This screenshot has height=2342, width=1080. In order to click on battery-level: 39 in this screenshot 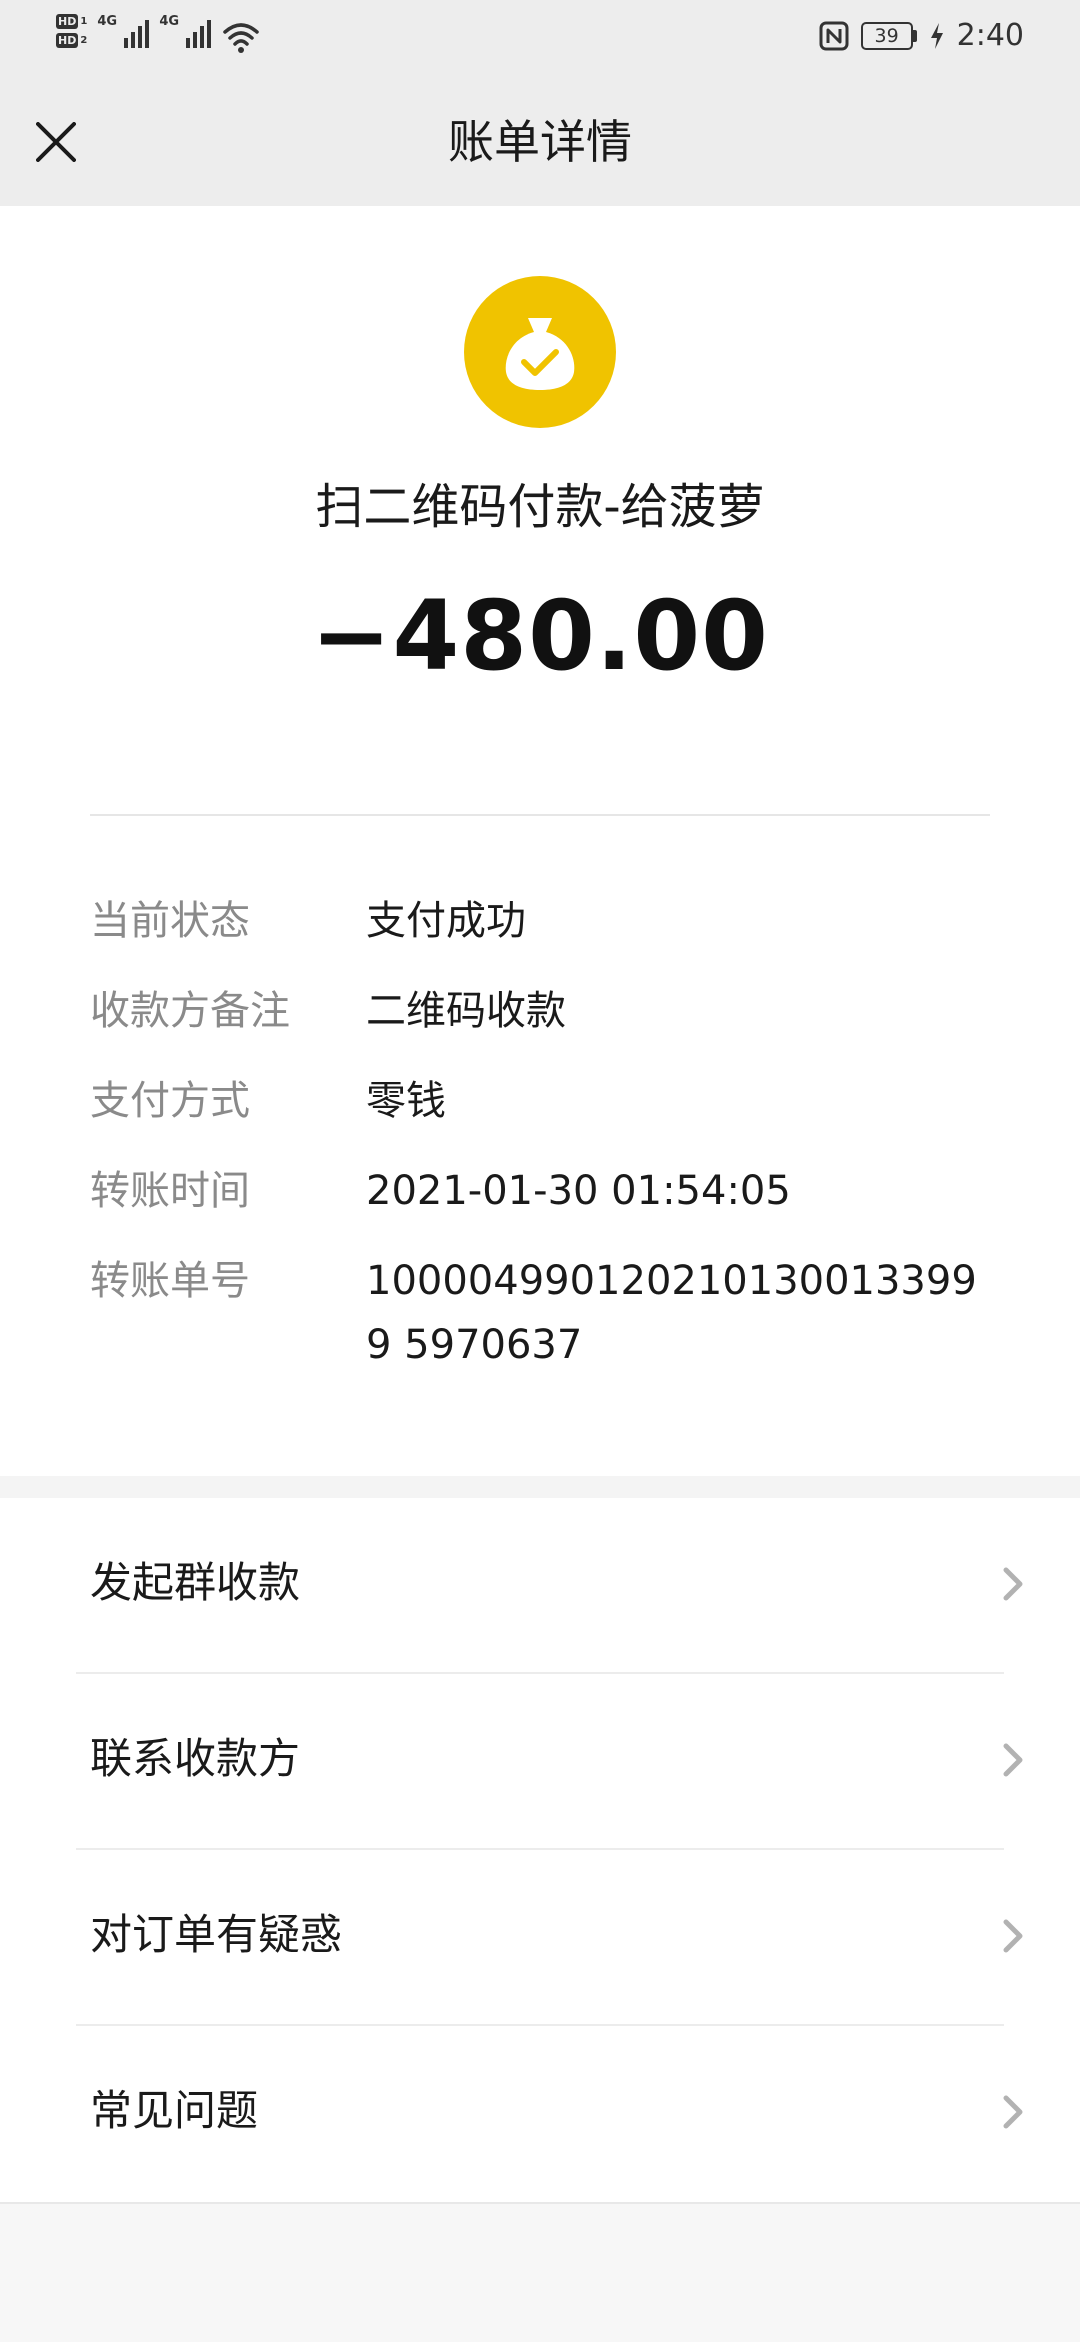, I will do `click(886, 35)`.